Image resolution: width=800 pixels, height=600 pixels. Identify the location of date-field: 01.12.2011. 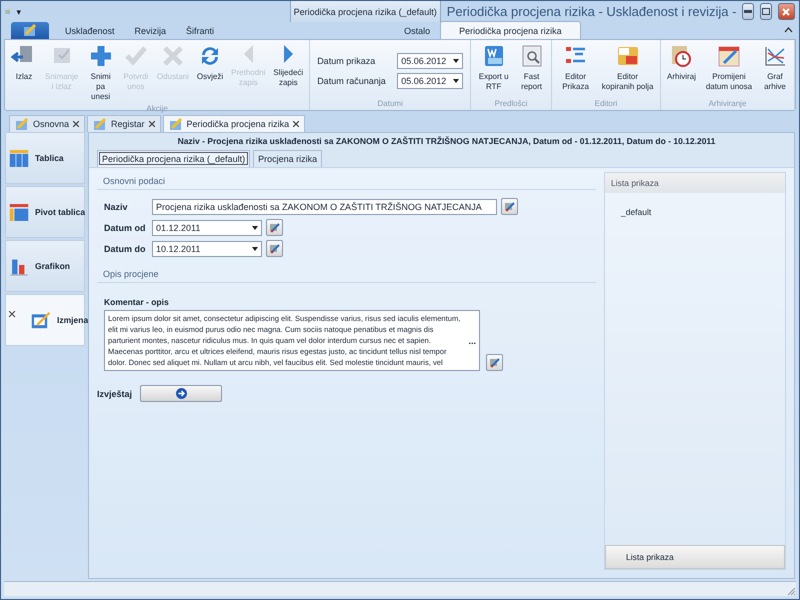
(207, 228).